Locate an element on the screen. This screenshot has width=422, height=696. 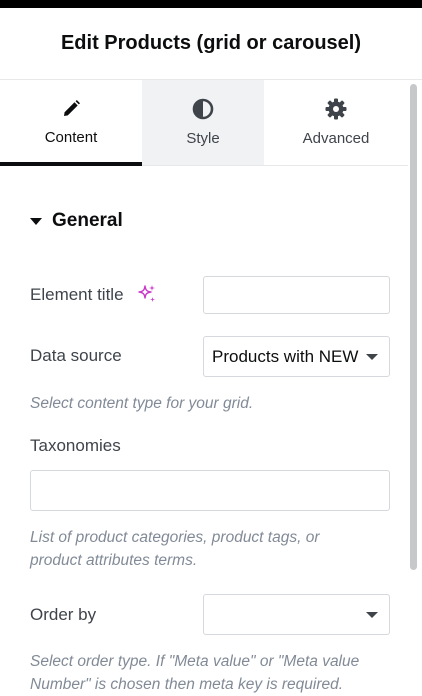
gear-icon is located at coordinates (336, 109).